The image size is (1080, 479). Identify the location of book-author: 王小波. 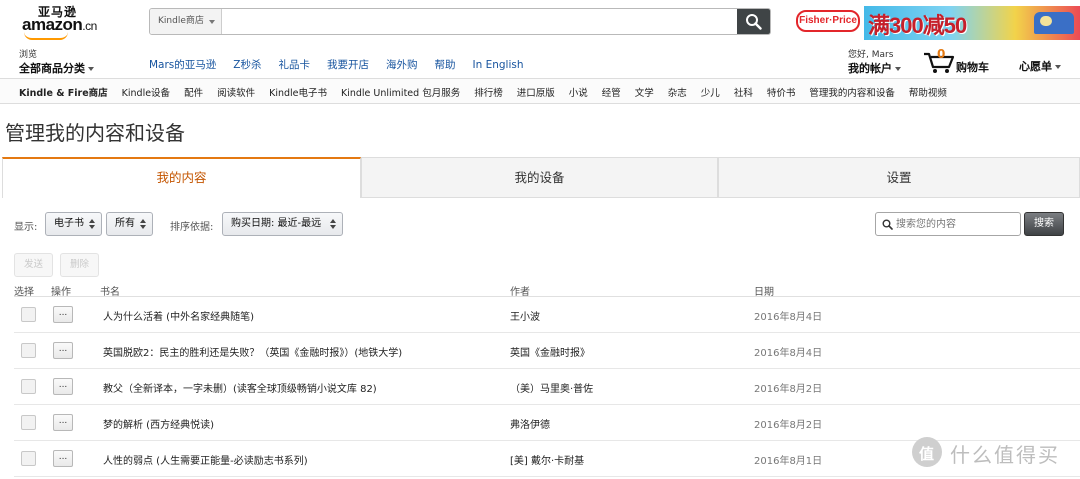
(525, 317).